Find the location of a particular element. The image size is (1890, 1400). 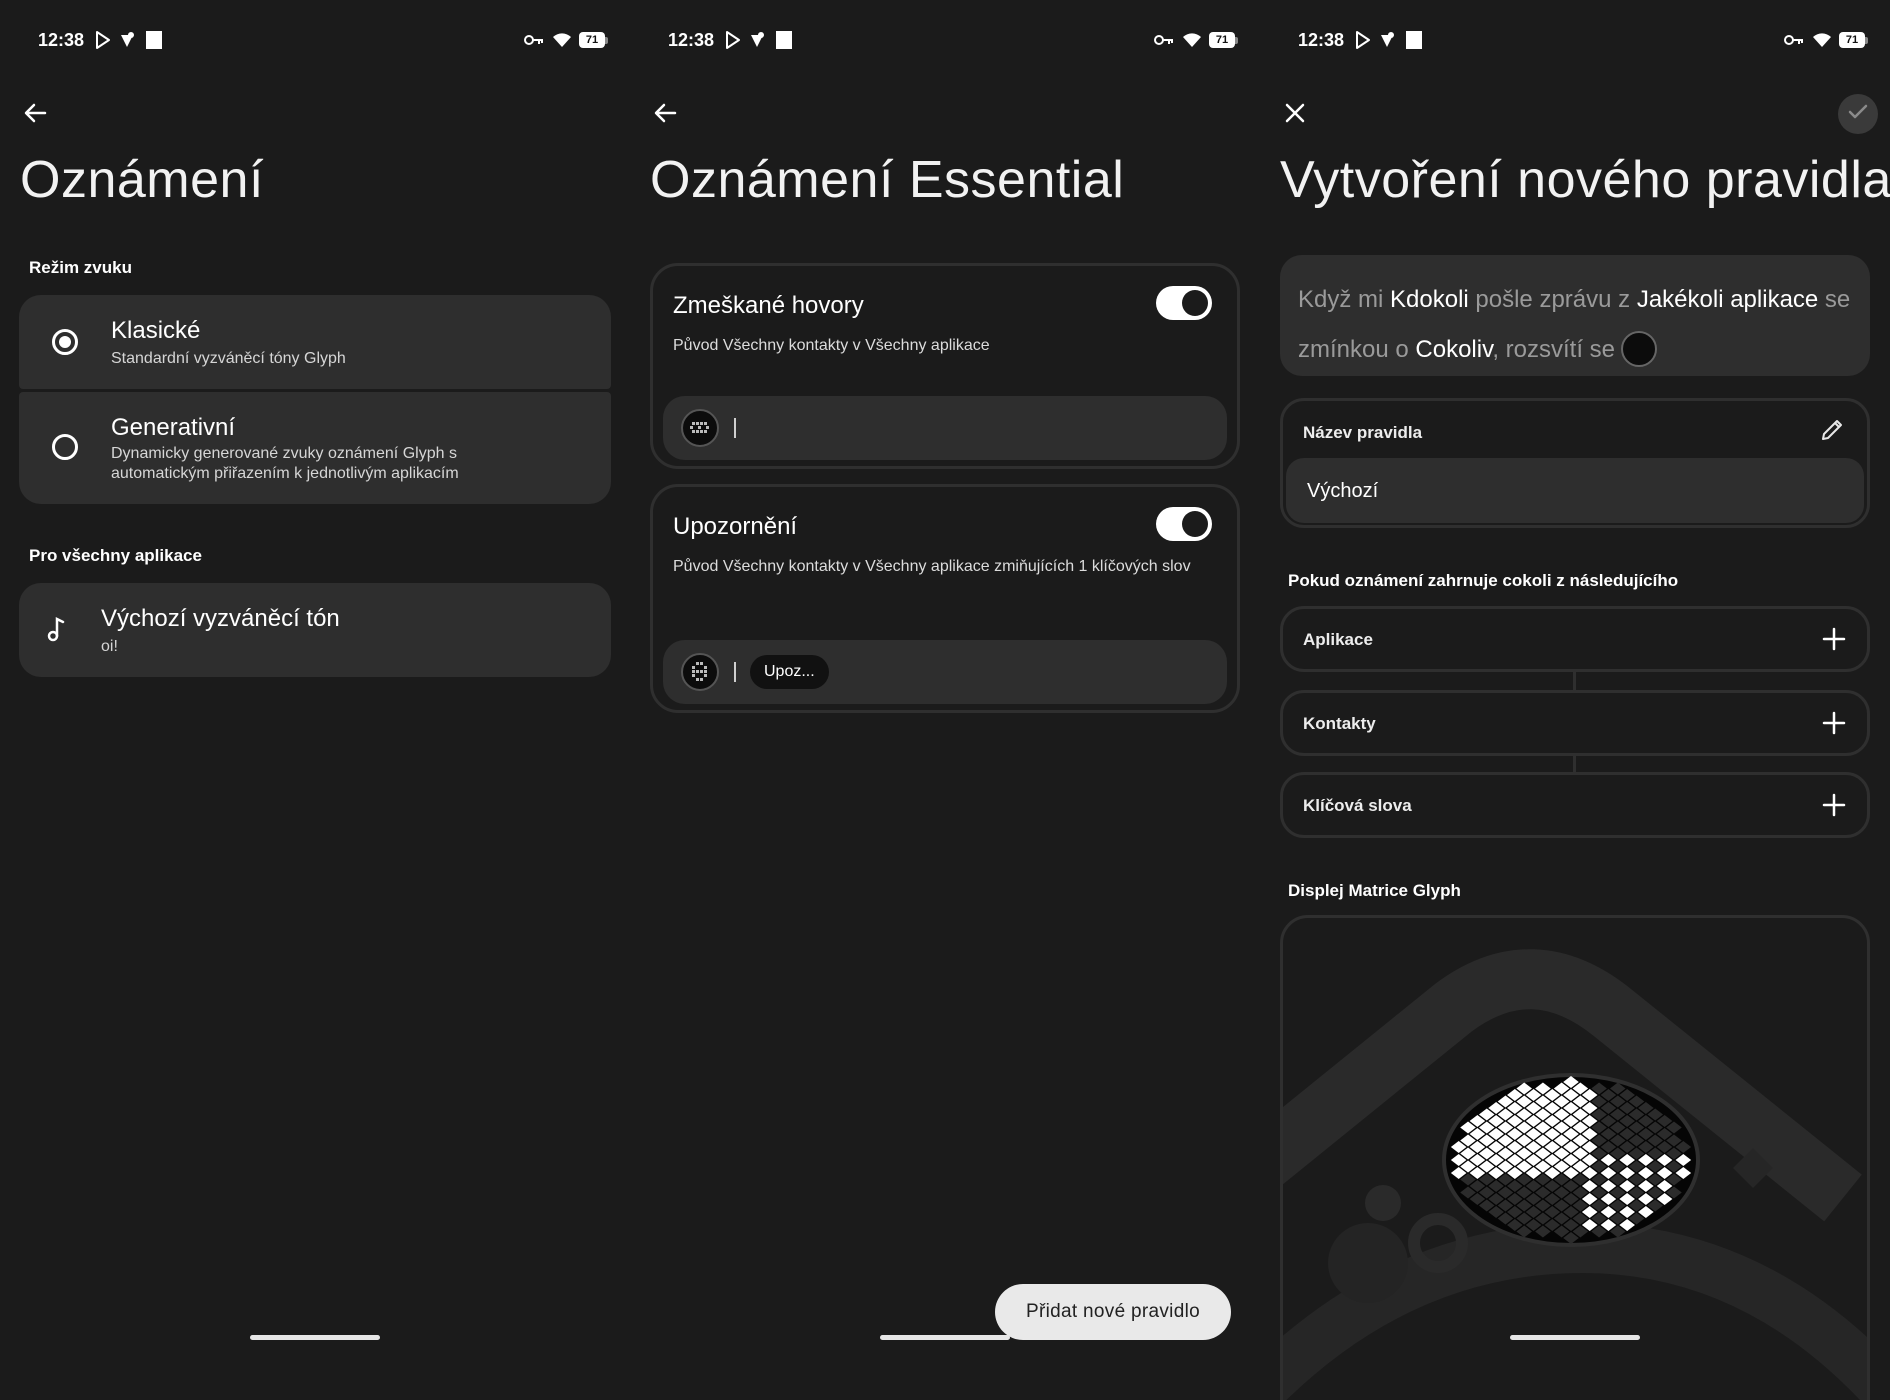

sentence-text: , rozsvítí se is located at coordinates (1554, 349).